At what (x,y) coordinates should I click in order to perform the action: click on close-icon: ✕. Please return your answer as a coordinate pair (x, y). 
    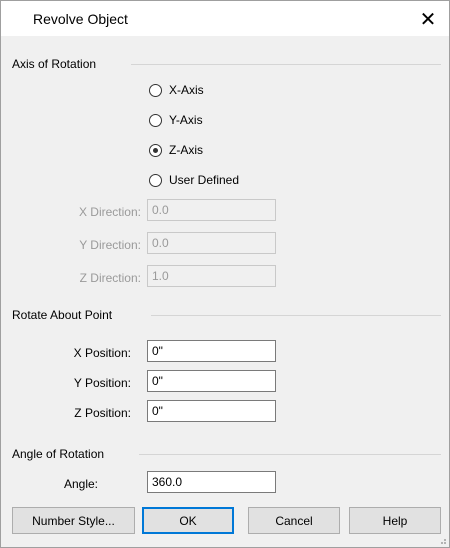
    Looking at the image, I should click on (428, 19).